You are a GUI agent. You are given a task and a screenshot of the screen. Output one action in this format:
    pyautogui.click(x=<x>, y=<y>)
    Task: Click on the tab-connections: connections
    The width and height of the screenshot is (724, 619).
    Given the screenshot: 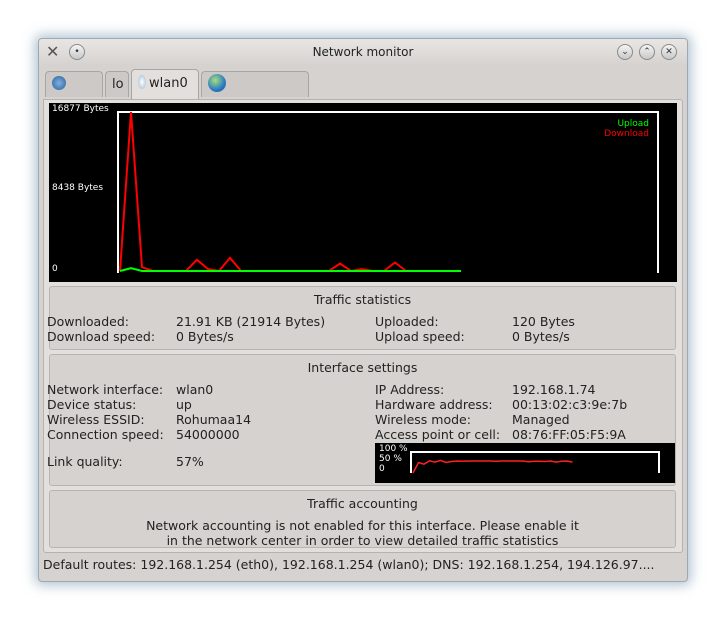 What is the action you would take?
    pyautogui.click(x=255, y=94)
    